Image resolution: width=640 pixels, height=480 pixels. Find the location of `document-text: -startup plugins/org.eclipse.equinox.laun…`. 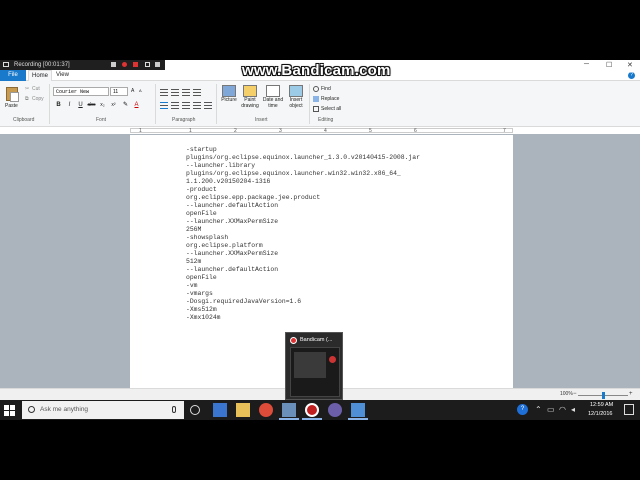

document-text: -startup plugins/org.eclipse.equinox.laun… is located at coordinates (303, 234).